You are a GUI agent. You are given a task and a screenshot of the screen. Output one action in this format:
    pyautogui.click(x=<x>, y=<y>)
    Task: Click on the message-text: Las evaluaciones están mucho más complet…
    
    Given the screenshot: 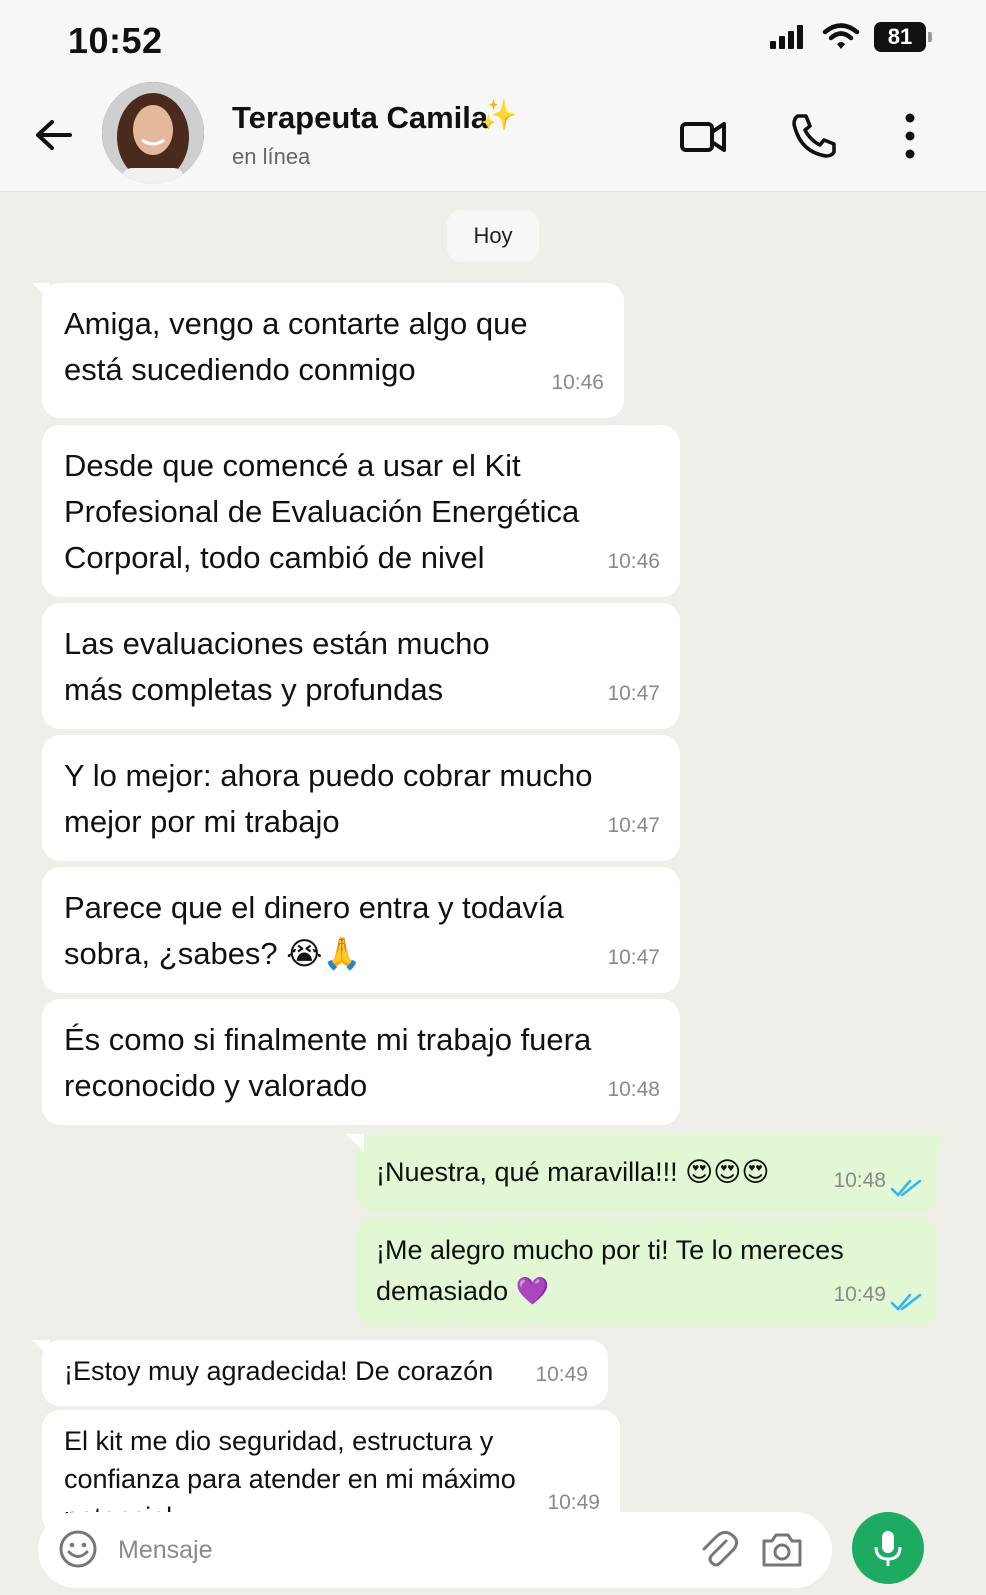 What is the action you would take?
    pyautogui.click(x=277, y=666)
    